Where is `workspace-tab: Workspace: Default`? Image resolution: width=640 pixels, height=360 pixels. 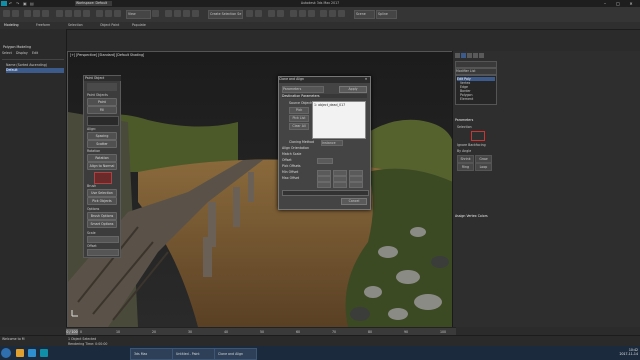
workspace-tab: Workspace: Default is located at coordinates (93, 3).